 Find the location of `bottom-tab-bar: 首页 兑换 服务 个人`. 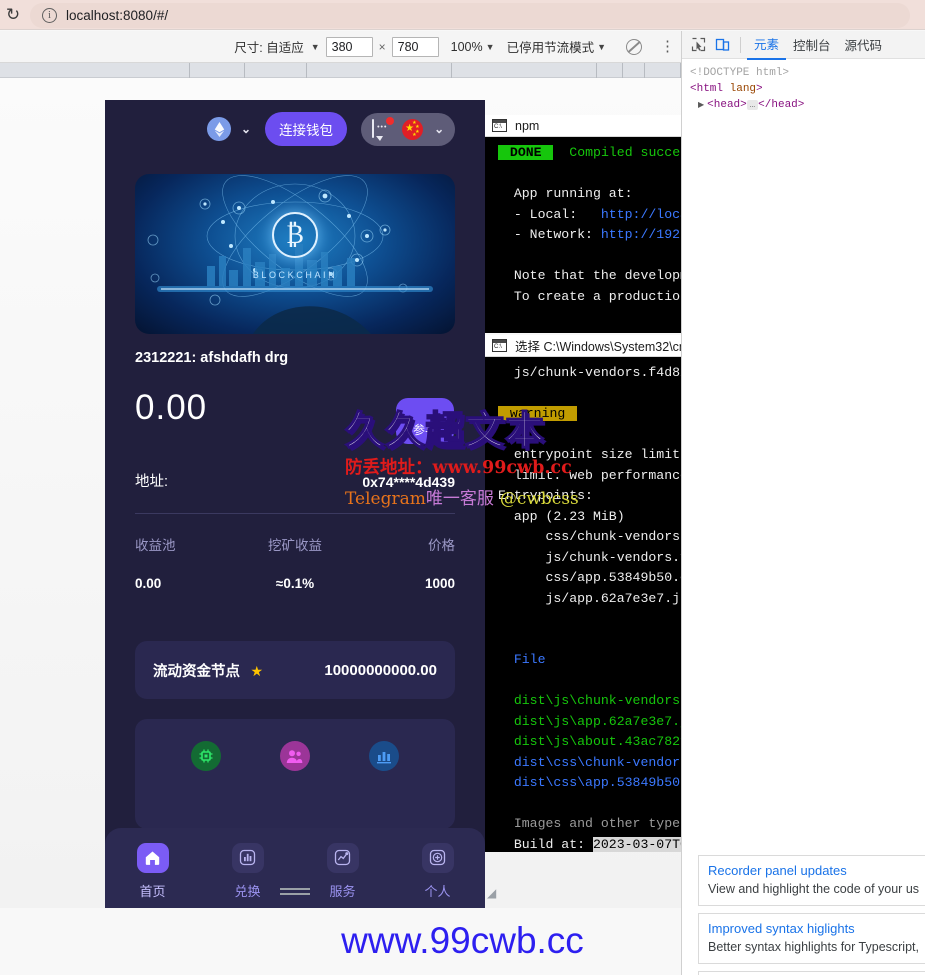

bottom-tab-bar: 首页 兑换 服务 个人 is located at coordinates (295, 868).